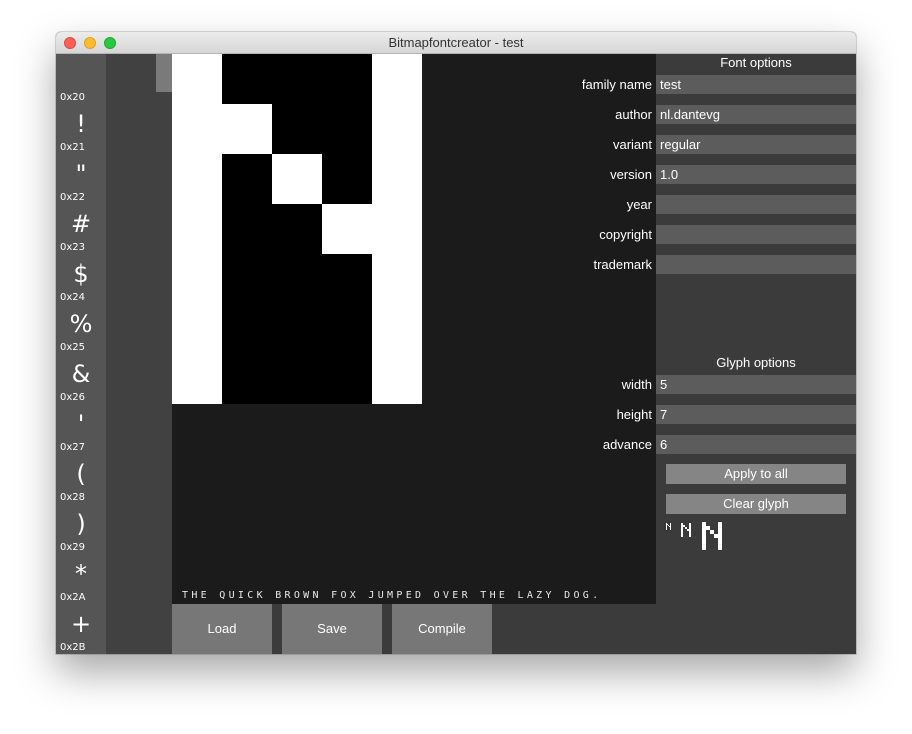 This screenshot has width=912, height=734. I want to click on glyph-item: 0x20, so click(81, 79).